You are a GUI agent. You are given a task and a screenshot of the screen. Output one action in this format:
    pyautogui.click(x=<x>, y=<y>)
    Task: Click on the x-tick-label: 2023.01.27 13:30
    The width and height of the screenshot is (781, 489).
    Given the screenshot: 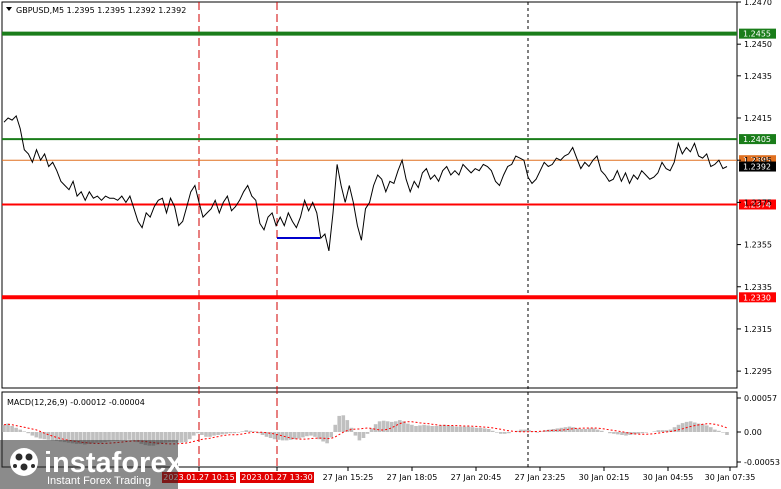 What is the action you would take?
    pyautogui.click(x=276, y=477)
    